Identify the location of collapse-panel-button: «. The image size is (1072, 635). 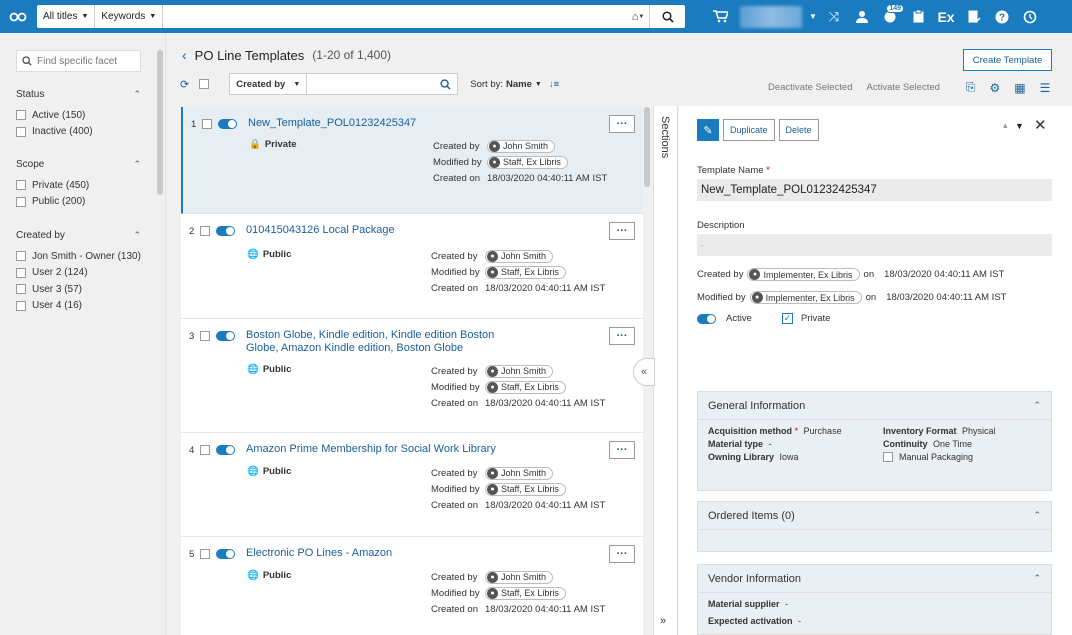
(644, 372).